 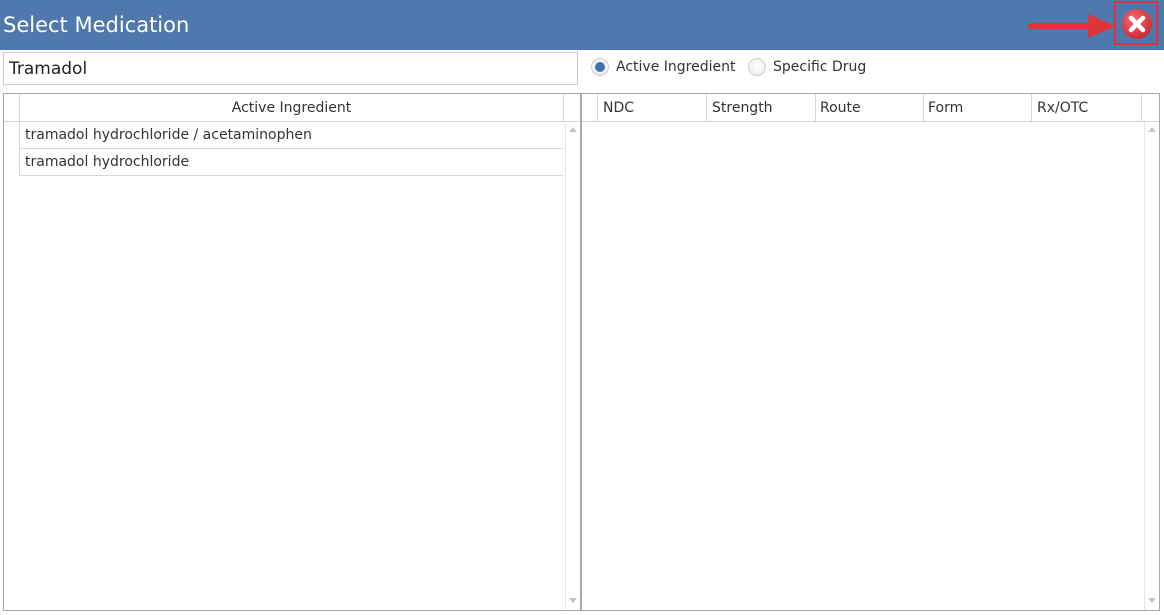 What do you see at coordinates (761, 108) in the screenshot?
I see `column-header-strength: Strength` at bounding box center [761, 108].